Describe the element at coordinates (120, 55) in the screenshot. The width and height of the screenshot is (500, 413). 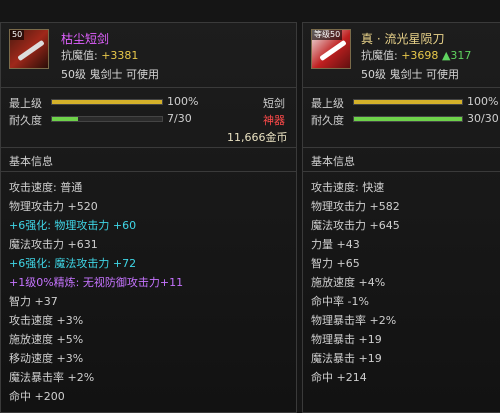
I see `resist-value: +3381` at that location.